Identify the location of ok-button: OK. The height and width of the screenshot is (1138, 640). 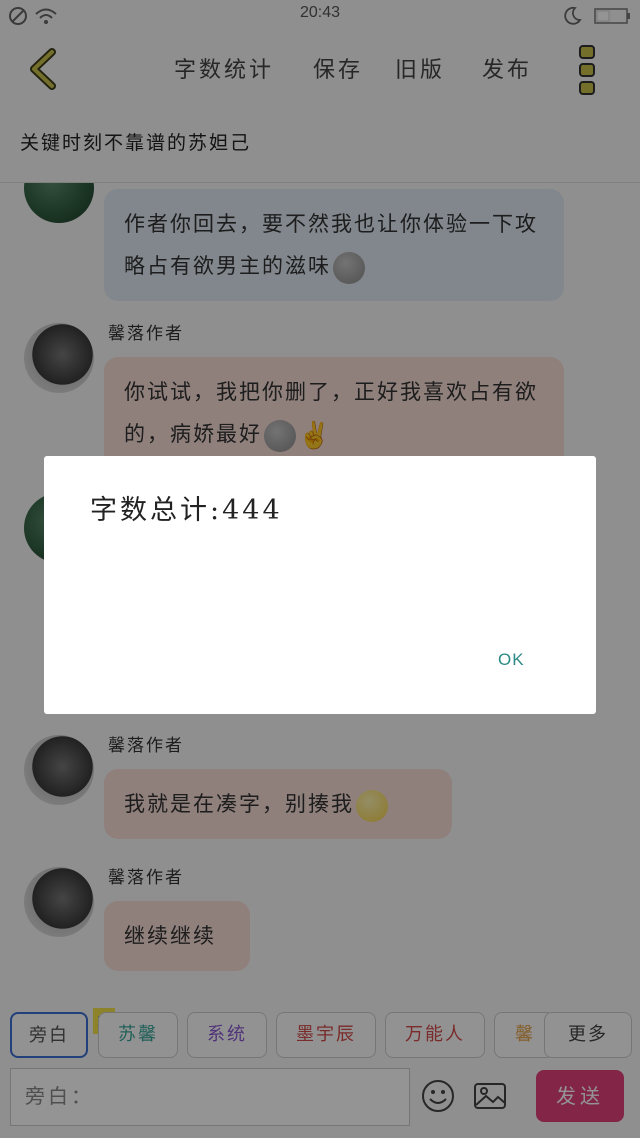
(511, 660).